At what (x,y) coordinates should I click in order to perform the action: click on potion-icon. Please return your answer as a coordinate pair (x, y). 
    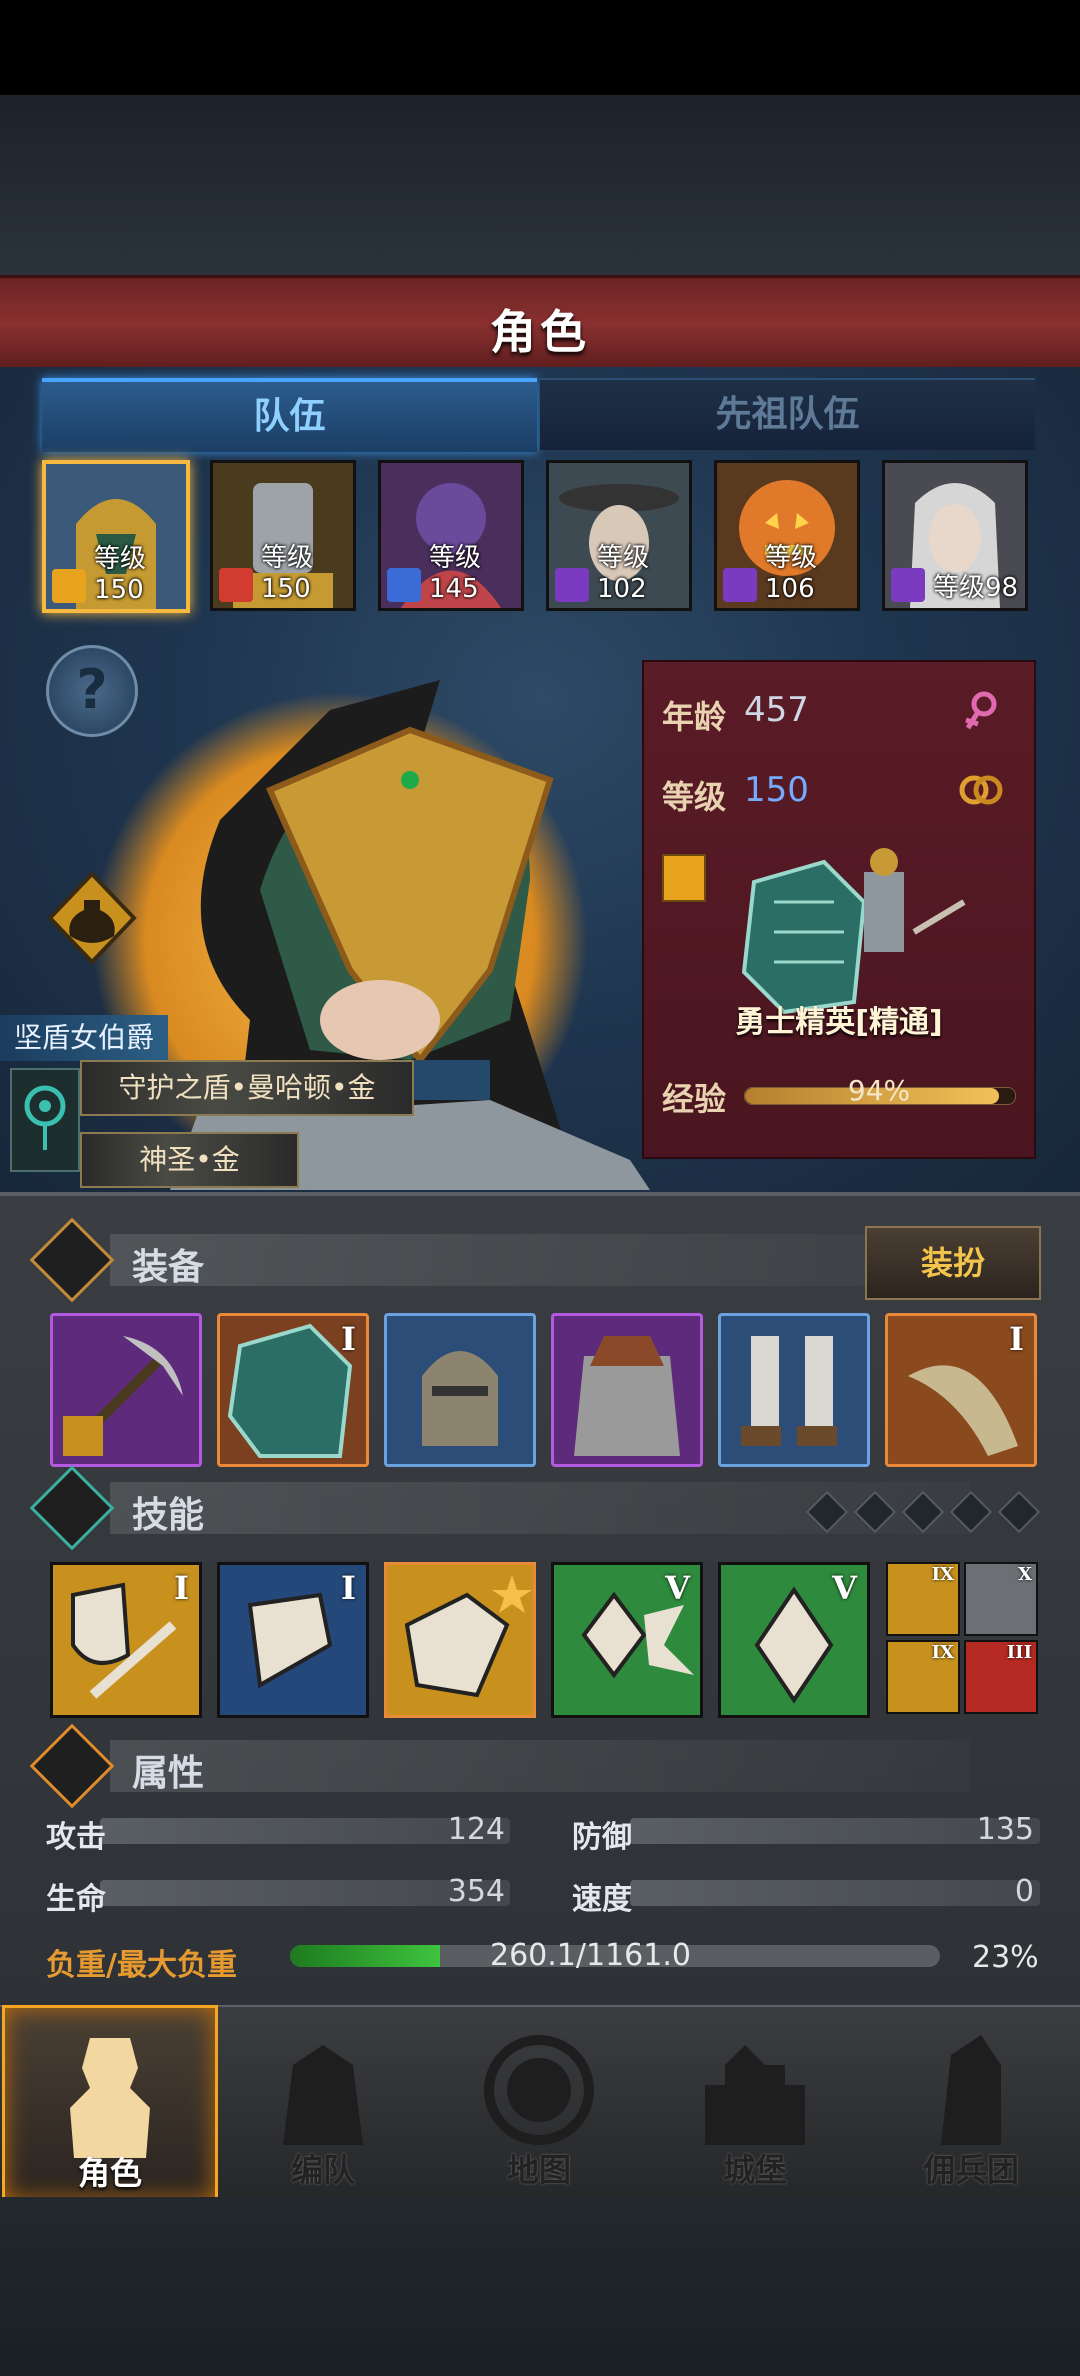
    Looking at the image, I should click on (92, 918).